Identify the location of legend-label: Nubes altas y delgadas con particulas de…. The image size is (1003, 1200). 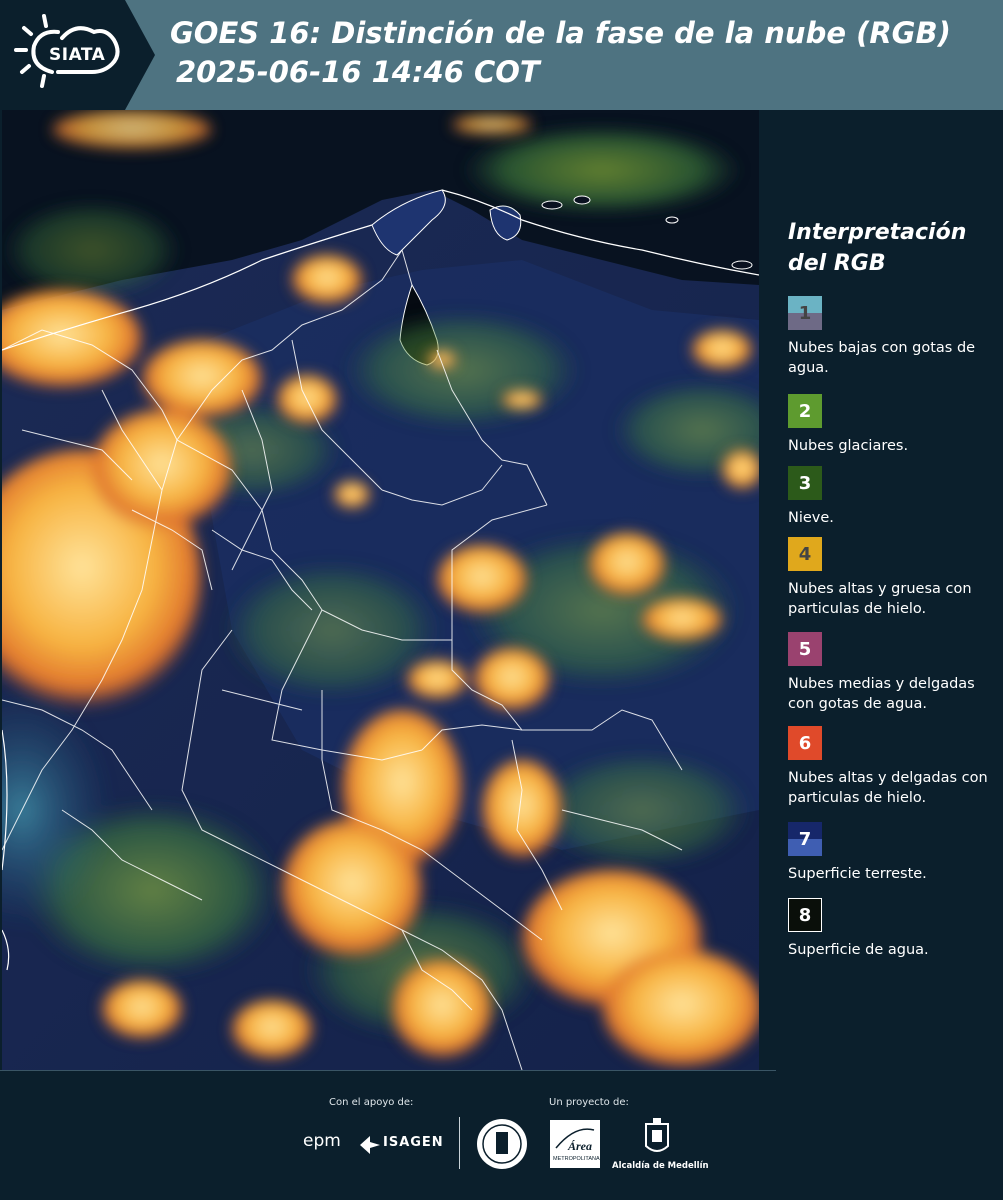
(888, 788).